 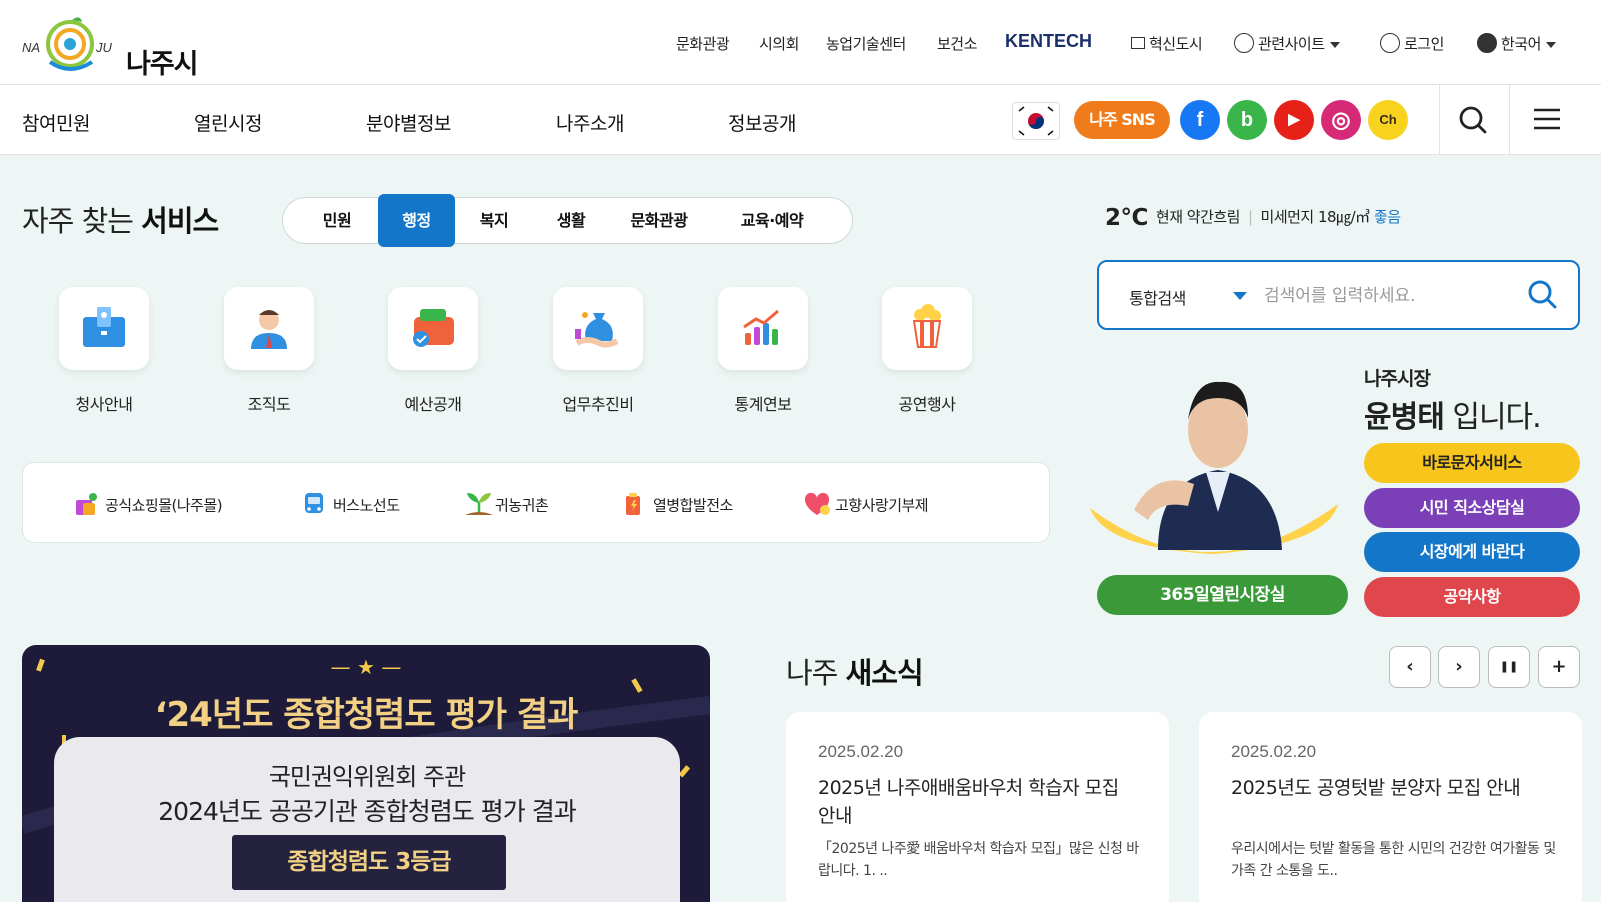 I want to click on weather-status: 현재 약간흐림, so click(x=1198, y=217).